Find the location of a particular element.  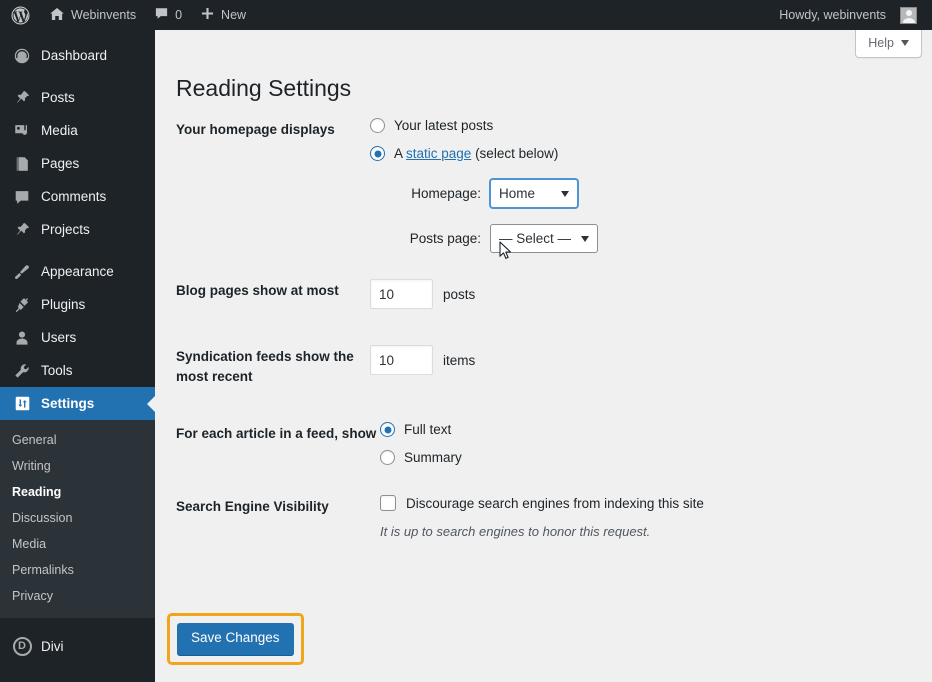

sidebar-item-posts: Posts is located at coordinates (77, 97).